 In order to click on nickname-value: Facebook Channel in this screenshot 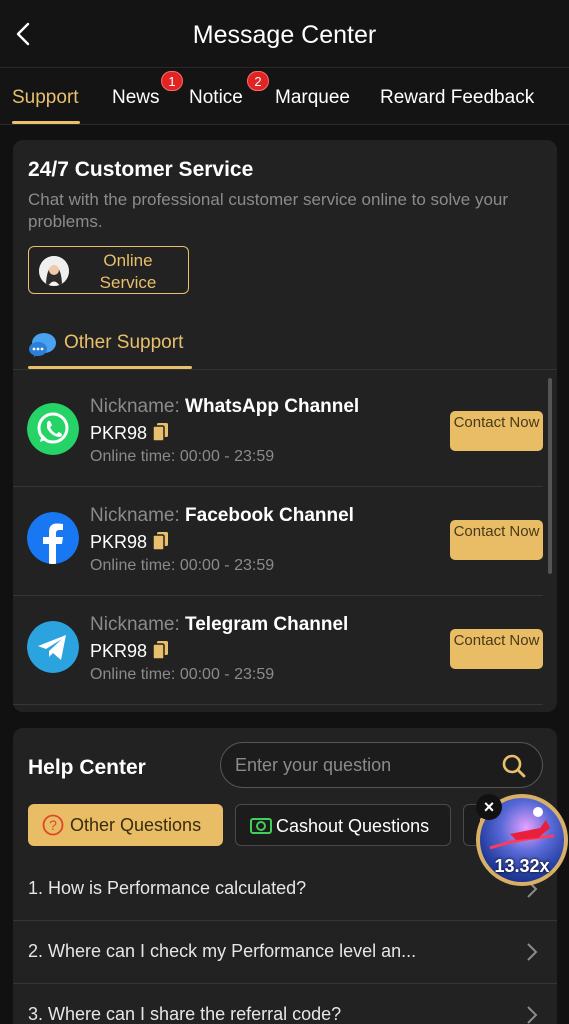, I will do `click(269, 515)`.